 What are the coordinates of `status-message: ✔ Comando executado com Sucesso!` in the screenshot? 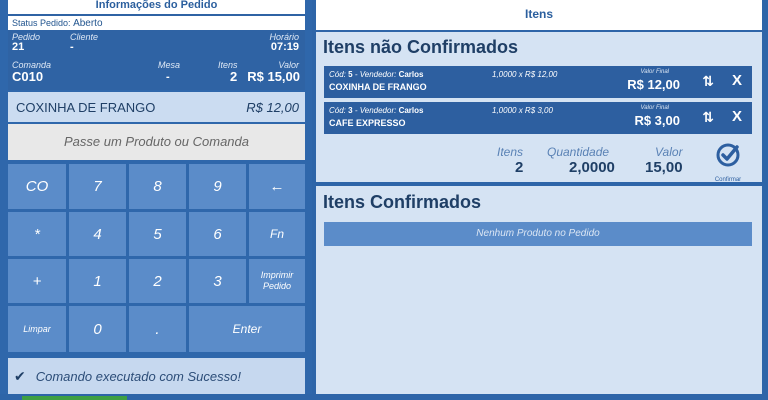 It's located at (156, 376).